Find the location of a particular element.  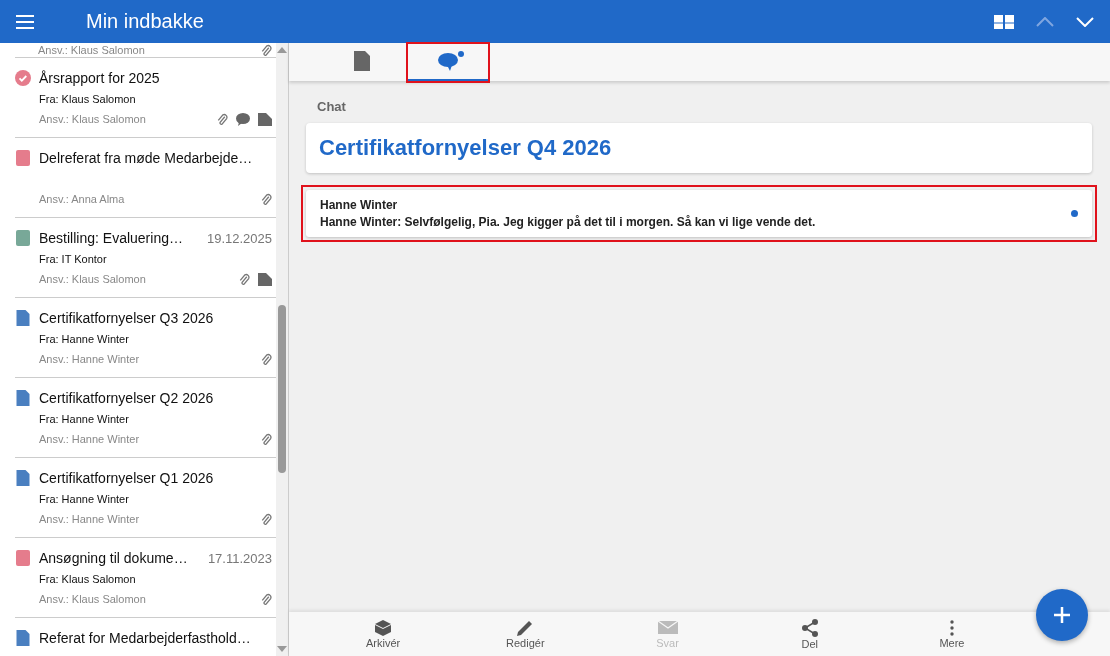

pencil-icon is located at coordinates (525, 627).